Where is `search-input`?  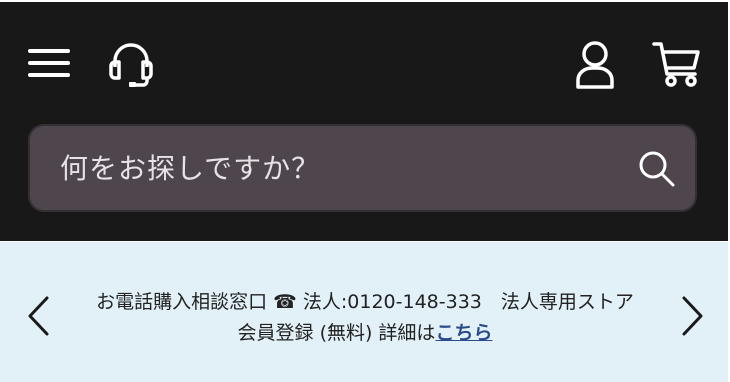 search-input is located at coordinates (340, 168).